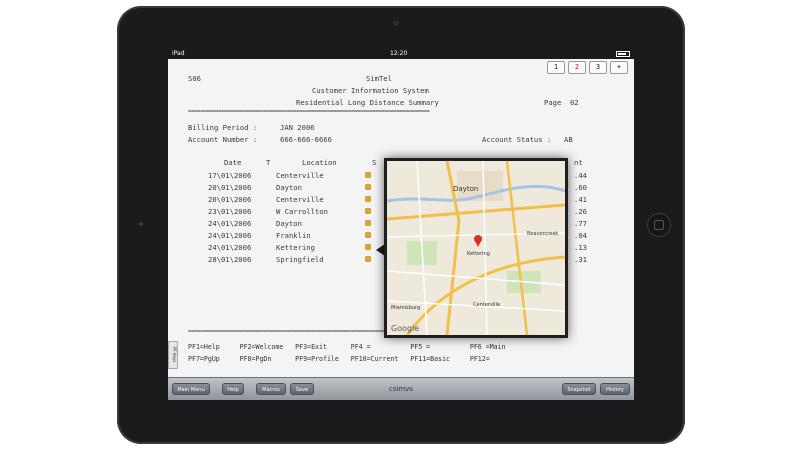 Image resolution: width=800 pixels, height=449 pixels. Describe the element at coordinates (233, 389) in the screenshot. I see `help-button: Help` at that location.